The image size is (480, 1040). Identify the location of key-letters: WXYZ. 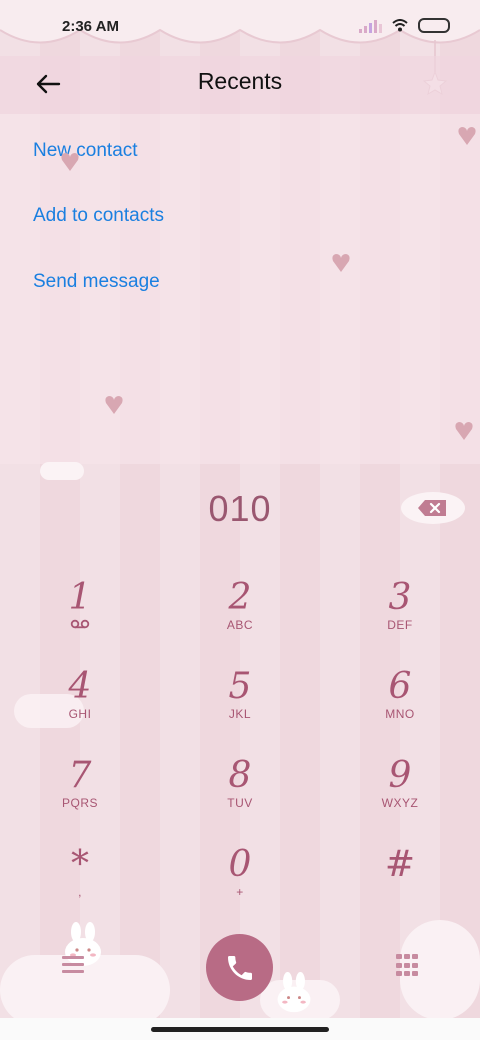
(400, 803).